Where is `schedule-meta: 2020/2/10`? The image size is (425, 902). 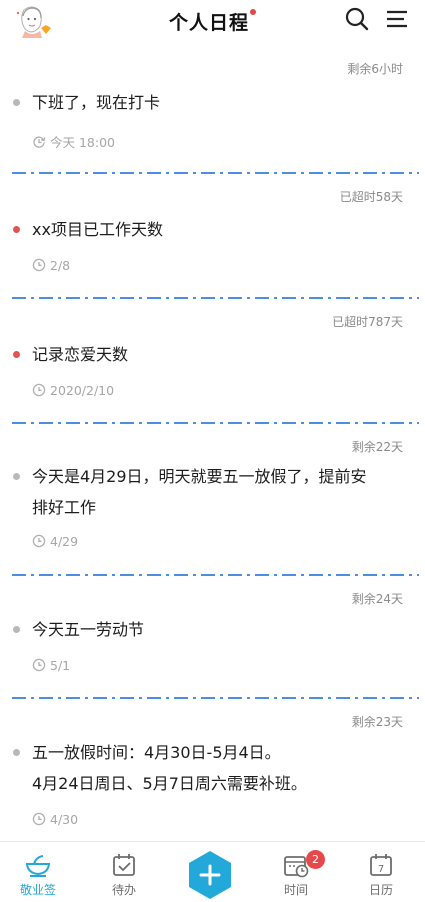 schedule-meta: 2020/2/10 is located at coordinates (73, 390).